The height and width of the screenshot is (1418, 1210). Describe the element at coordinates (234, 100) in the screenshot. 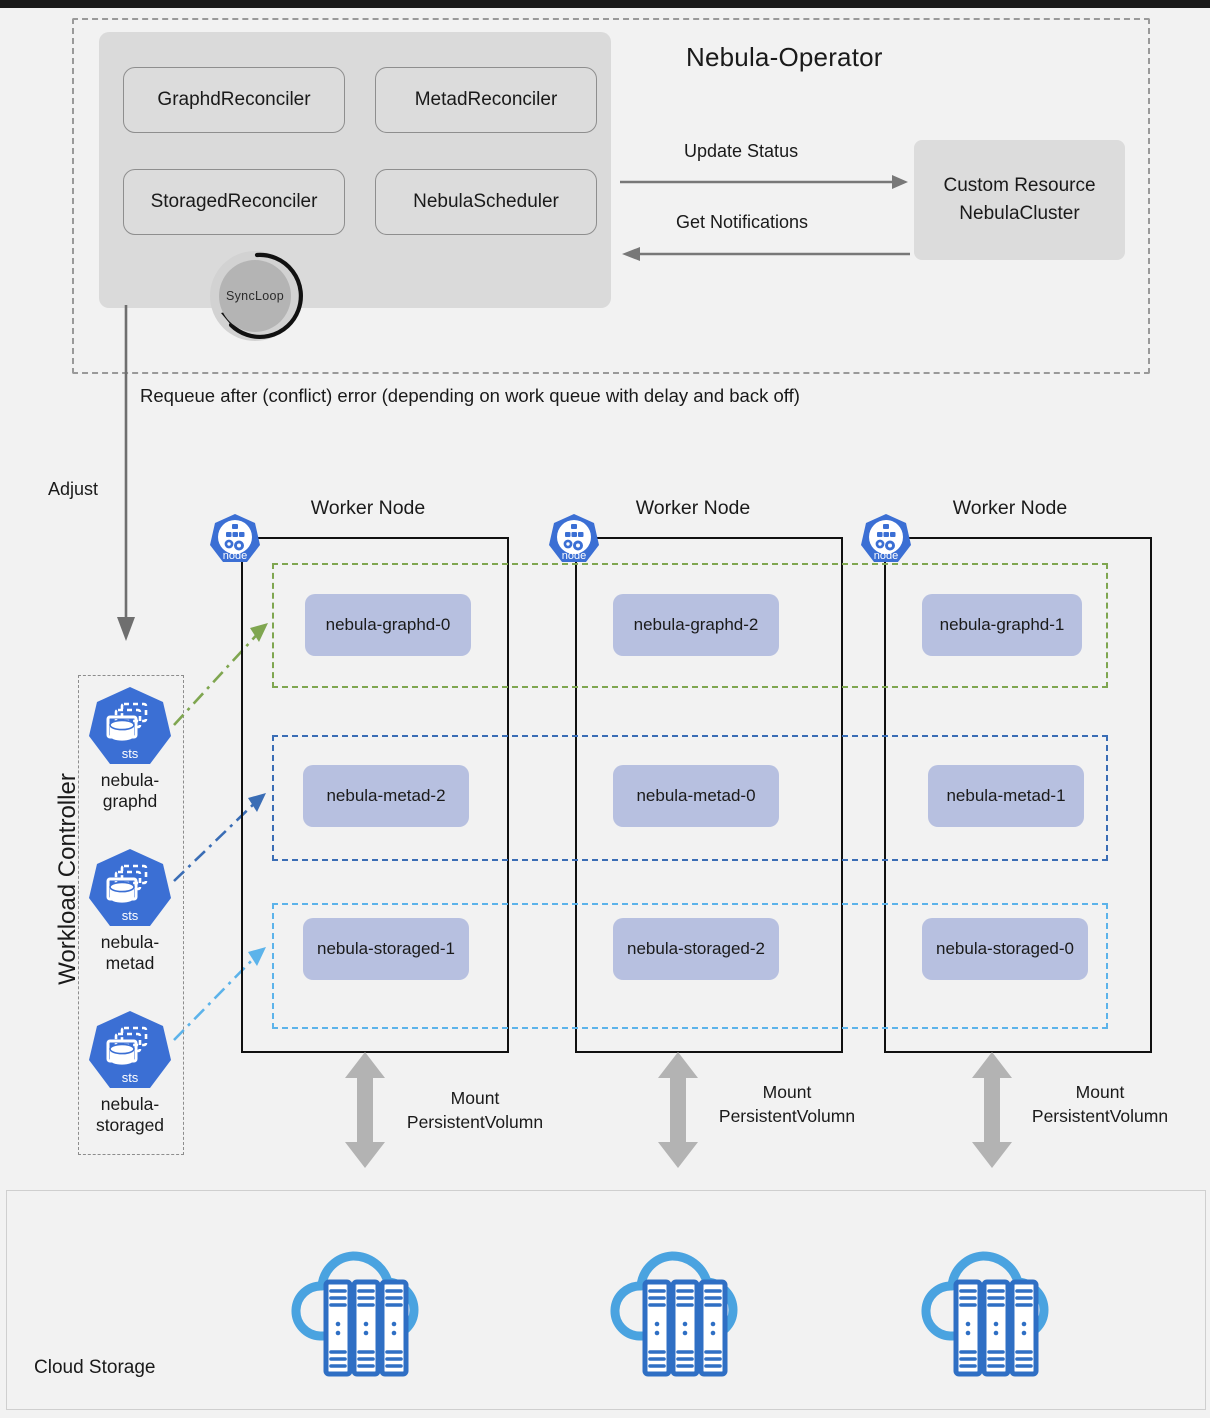

I see `graphd-reconciler-box: GraphdReconciler` at that location.